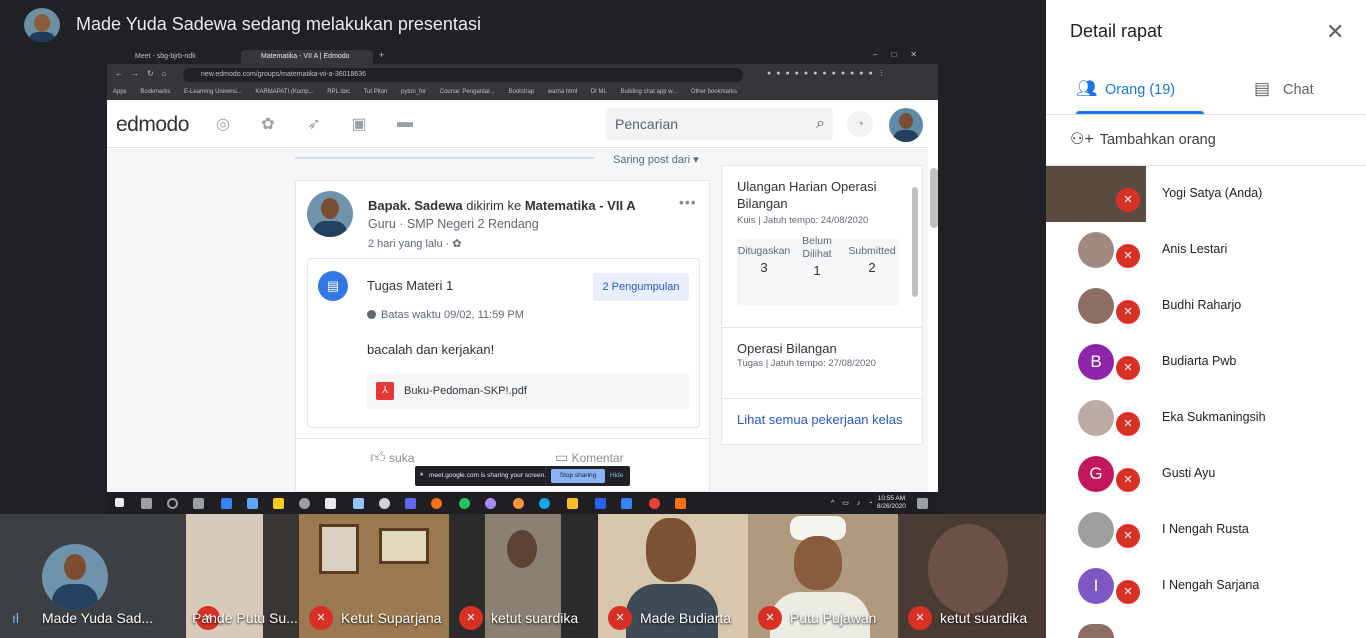  Describe the element at coordinates (119, 502) in the screenshot. I see `start-icon` at that location.